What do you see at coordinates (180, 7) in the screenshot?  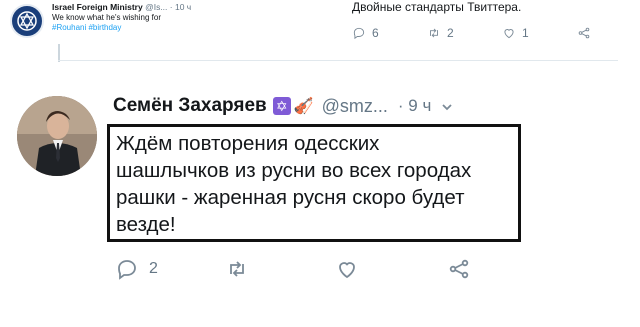 I see `embedded-time: · 10 ч` at bounding box center [180, 7].